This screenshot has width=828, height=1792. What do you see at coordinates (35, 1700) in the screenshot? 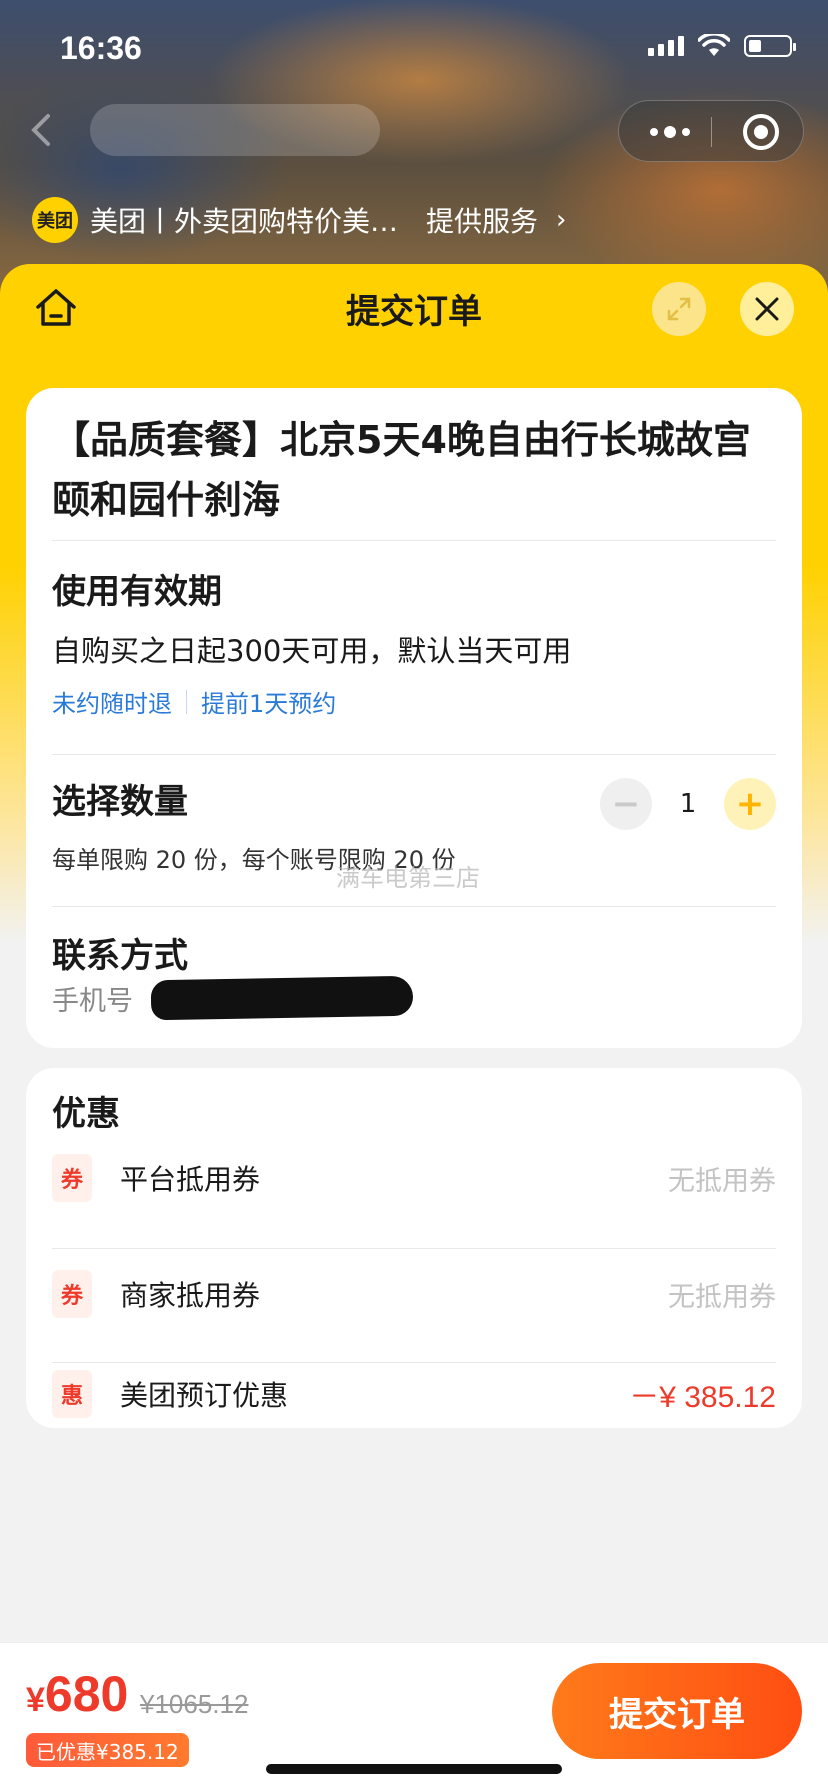
I see `currency-symbol: ¥` at bounding box center [35, 1700].